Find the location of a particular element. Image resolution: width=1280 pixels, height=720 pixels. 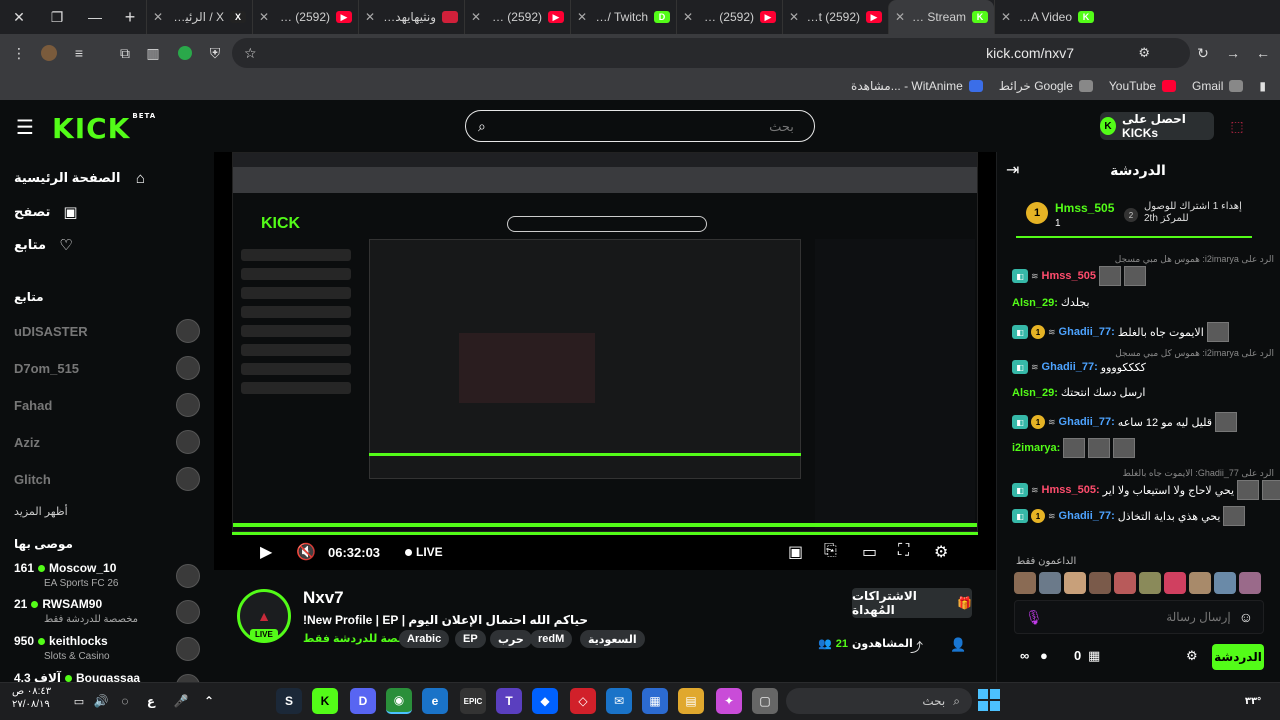

tag-chip: حرب is located at coordinates (511, 639).